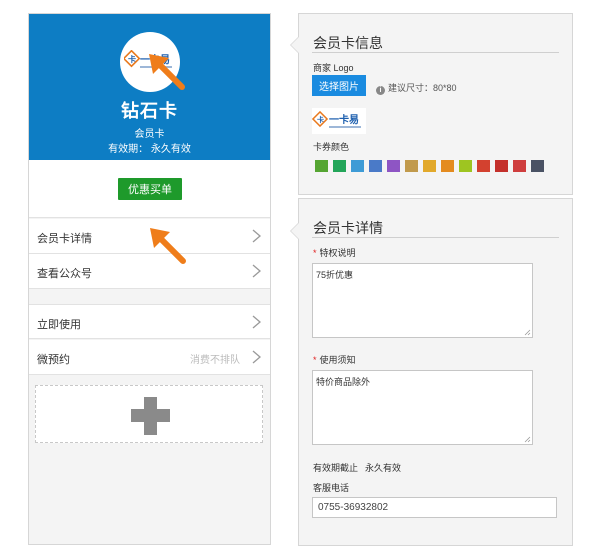  What do you see at coordinates (434, 507) in the screenshot?
I see `service-phone-input: 0755-36932802` at bounding box center [434, 507].